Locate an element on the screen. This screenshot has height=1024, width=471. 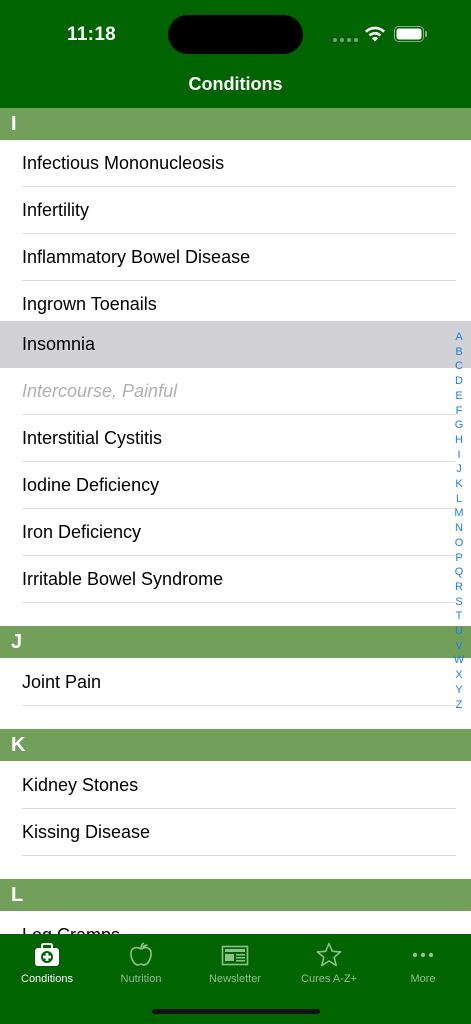
list-item: Interstitial Cystitis is located at coordinates (235, 438).